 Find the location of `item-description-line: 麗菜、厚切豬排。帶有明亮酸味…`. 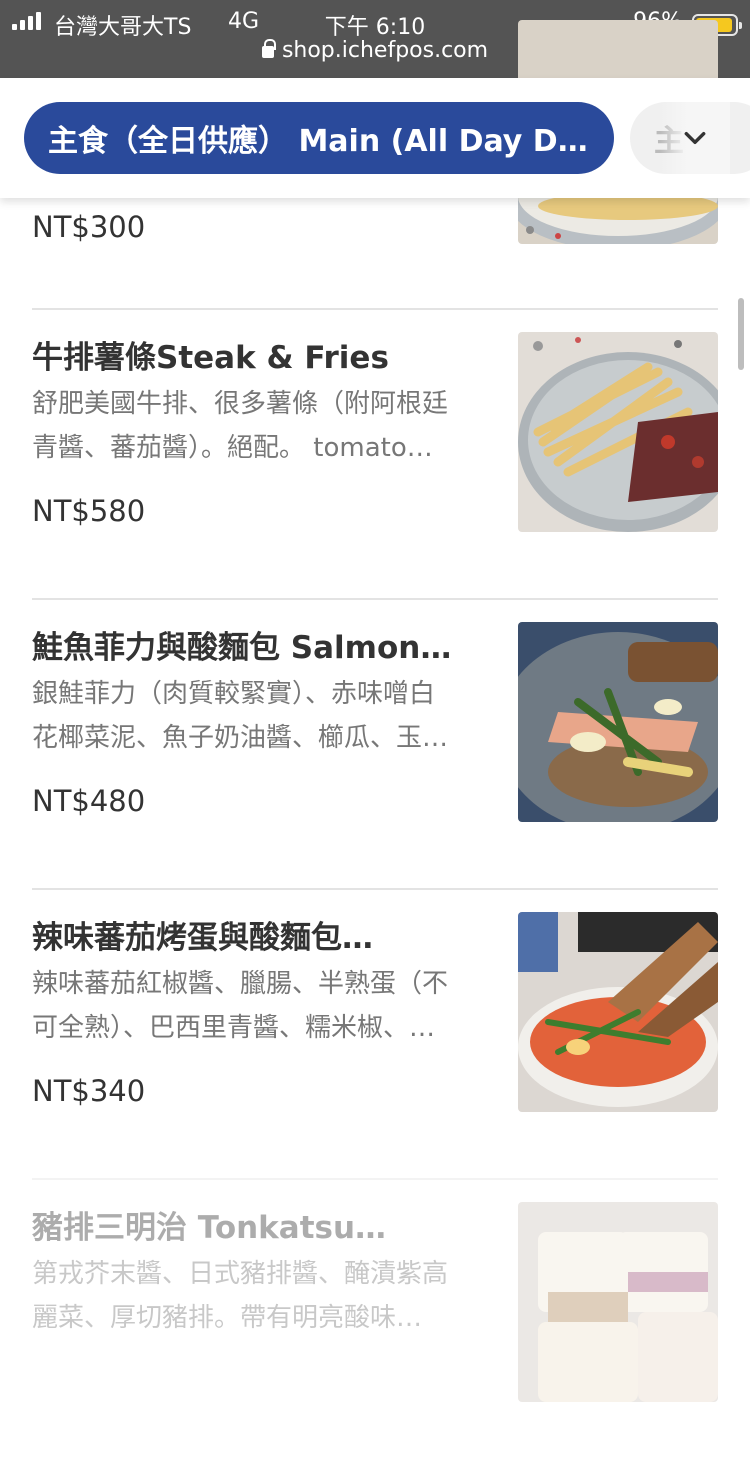

item-description-line: 麗菜、厚切豬排。帶有明亮酸味… is located at coordinates (227, 1318).